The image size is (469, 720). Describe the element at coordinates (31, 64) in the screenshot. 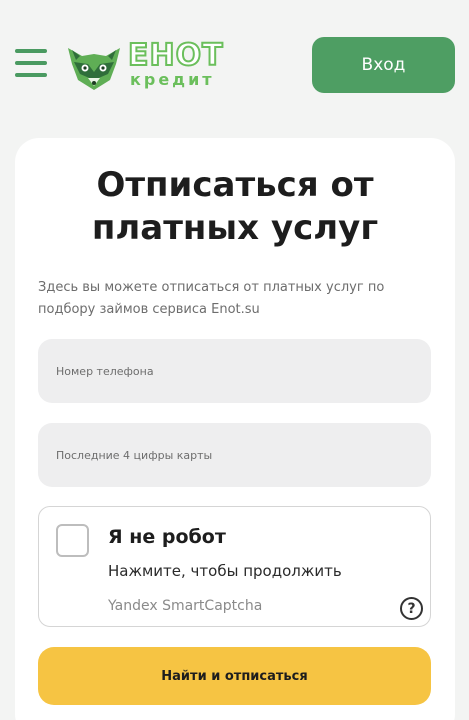

I see `hamburger-menu-icon` at that location.